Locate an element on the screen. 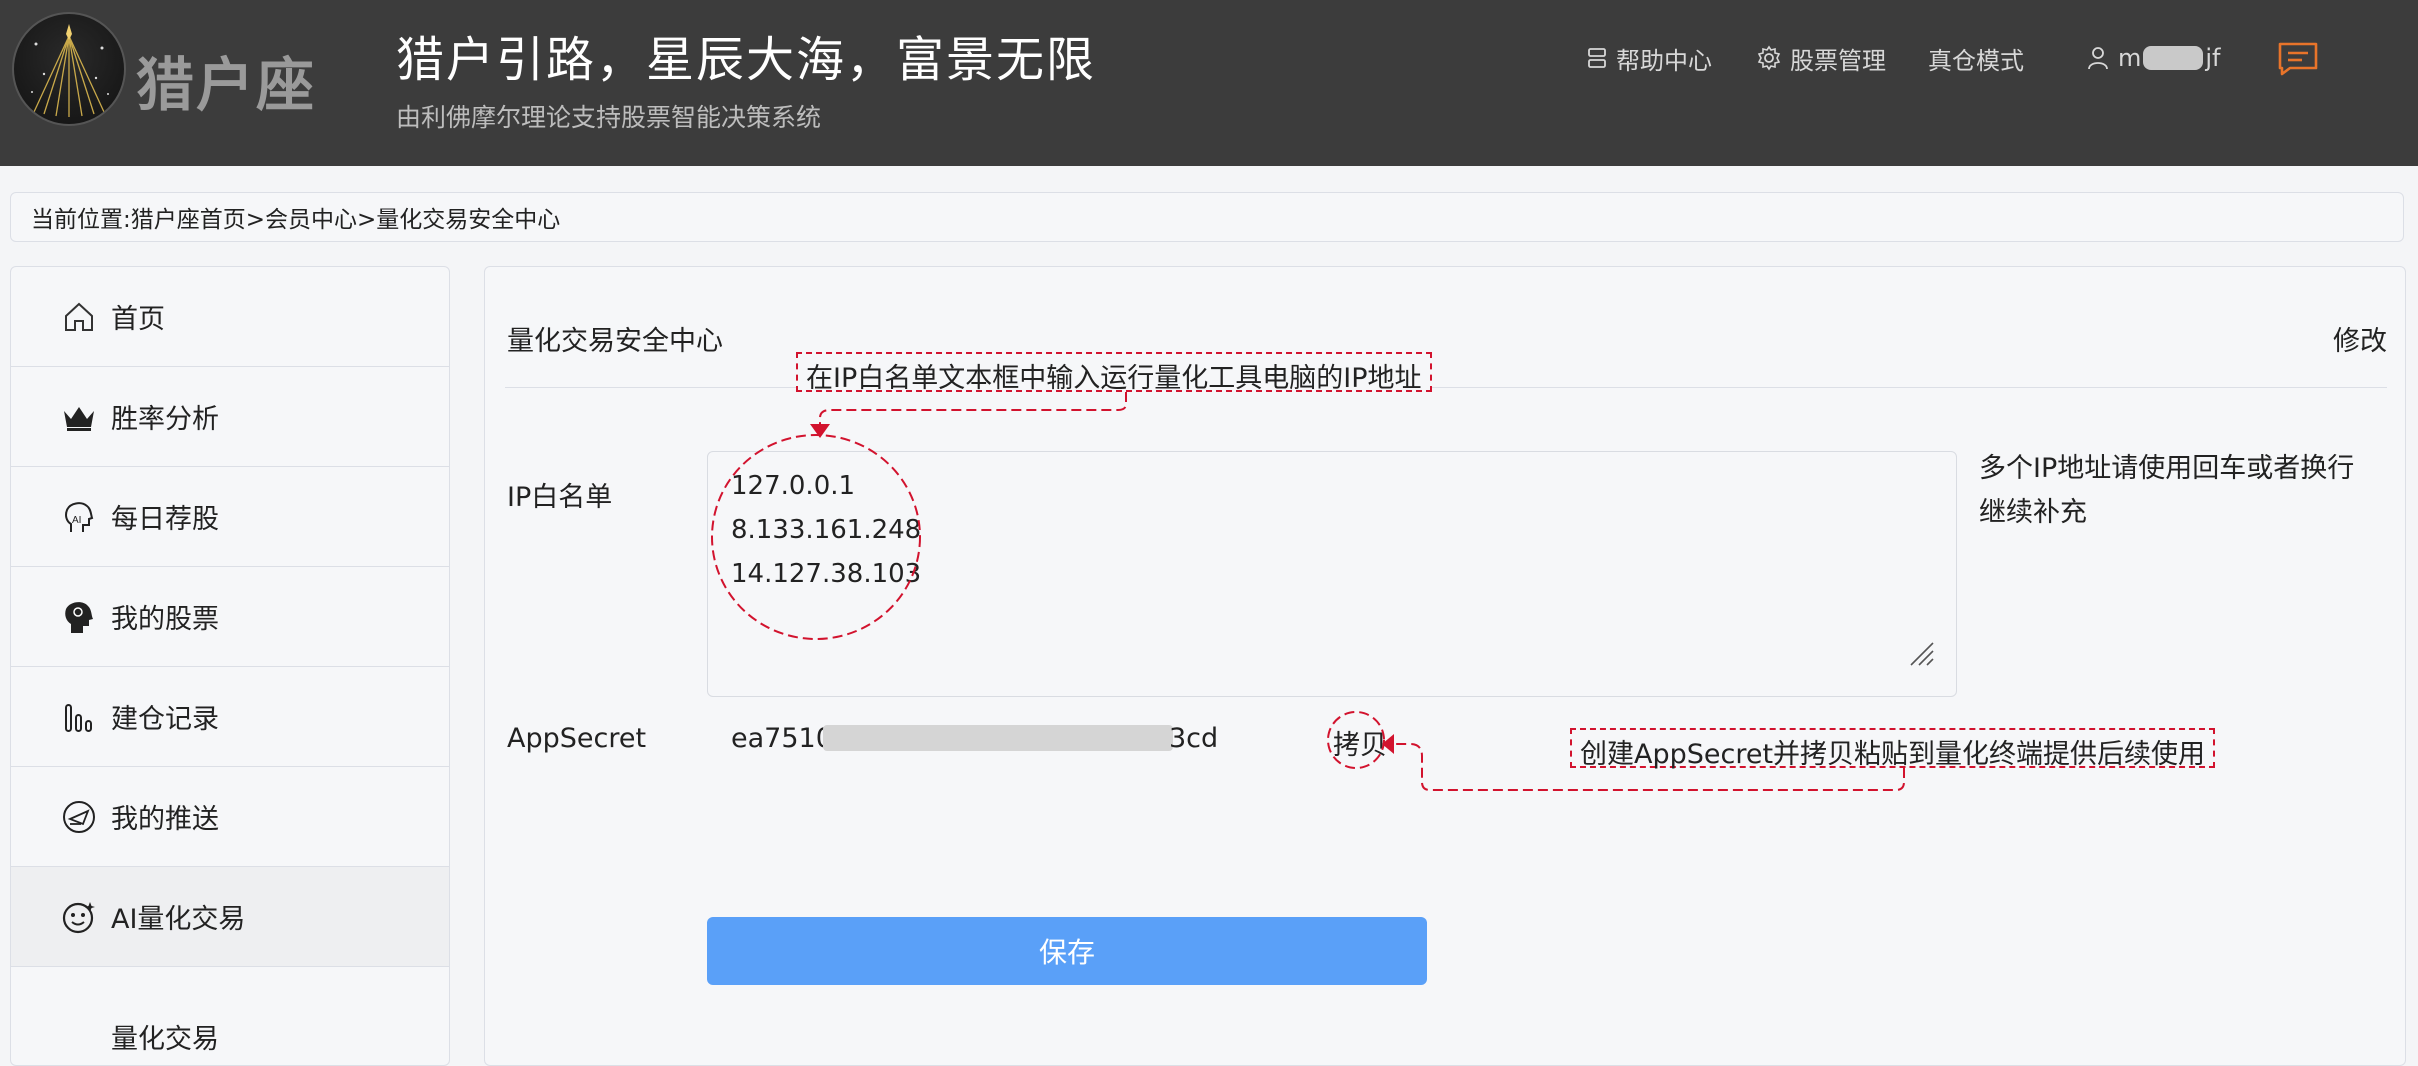 The width and height of the screenshot is (2418, 1066). appsecret-value-suffix: 3cd is located at coordinates (1194, 738).